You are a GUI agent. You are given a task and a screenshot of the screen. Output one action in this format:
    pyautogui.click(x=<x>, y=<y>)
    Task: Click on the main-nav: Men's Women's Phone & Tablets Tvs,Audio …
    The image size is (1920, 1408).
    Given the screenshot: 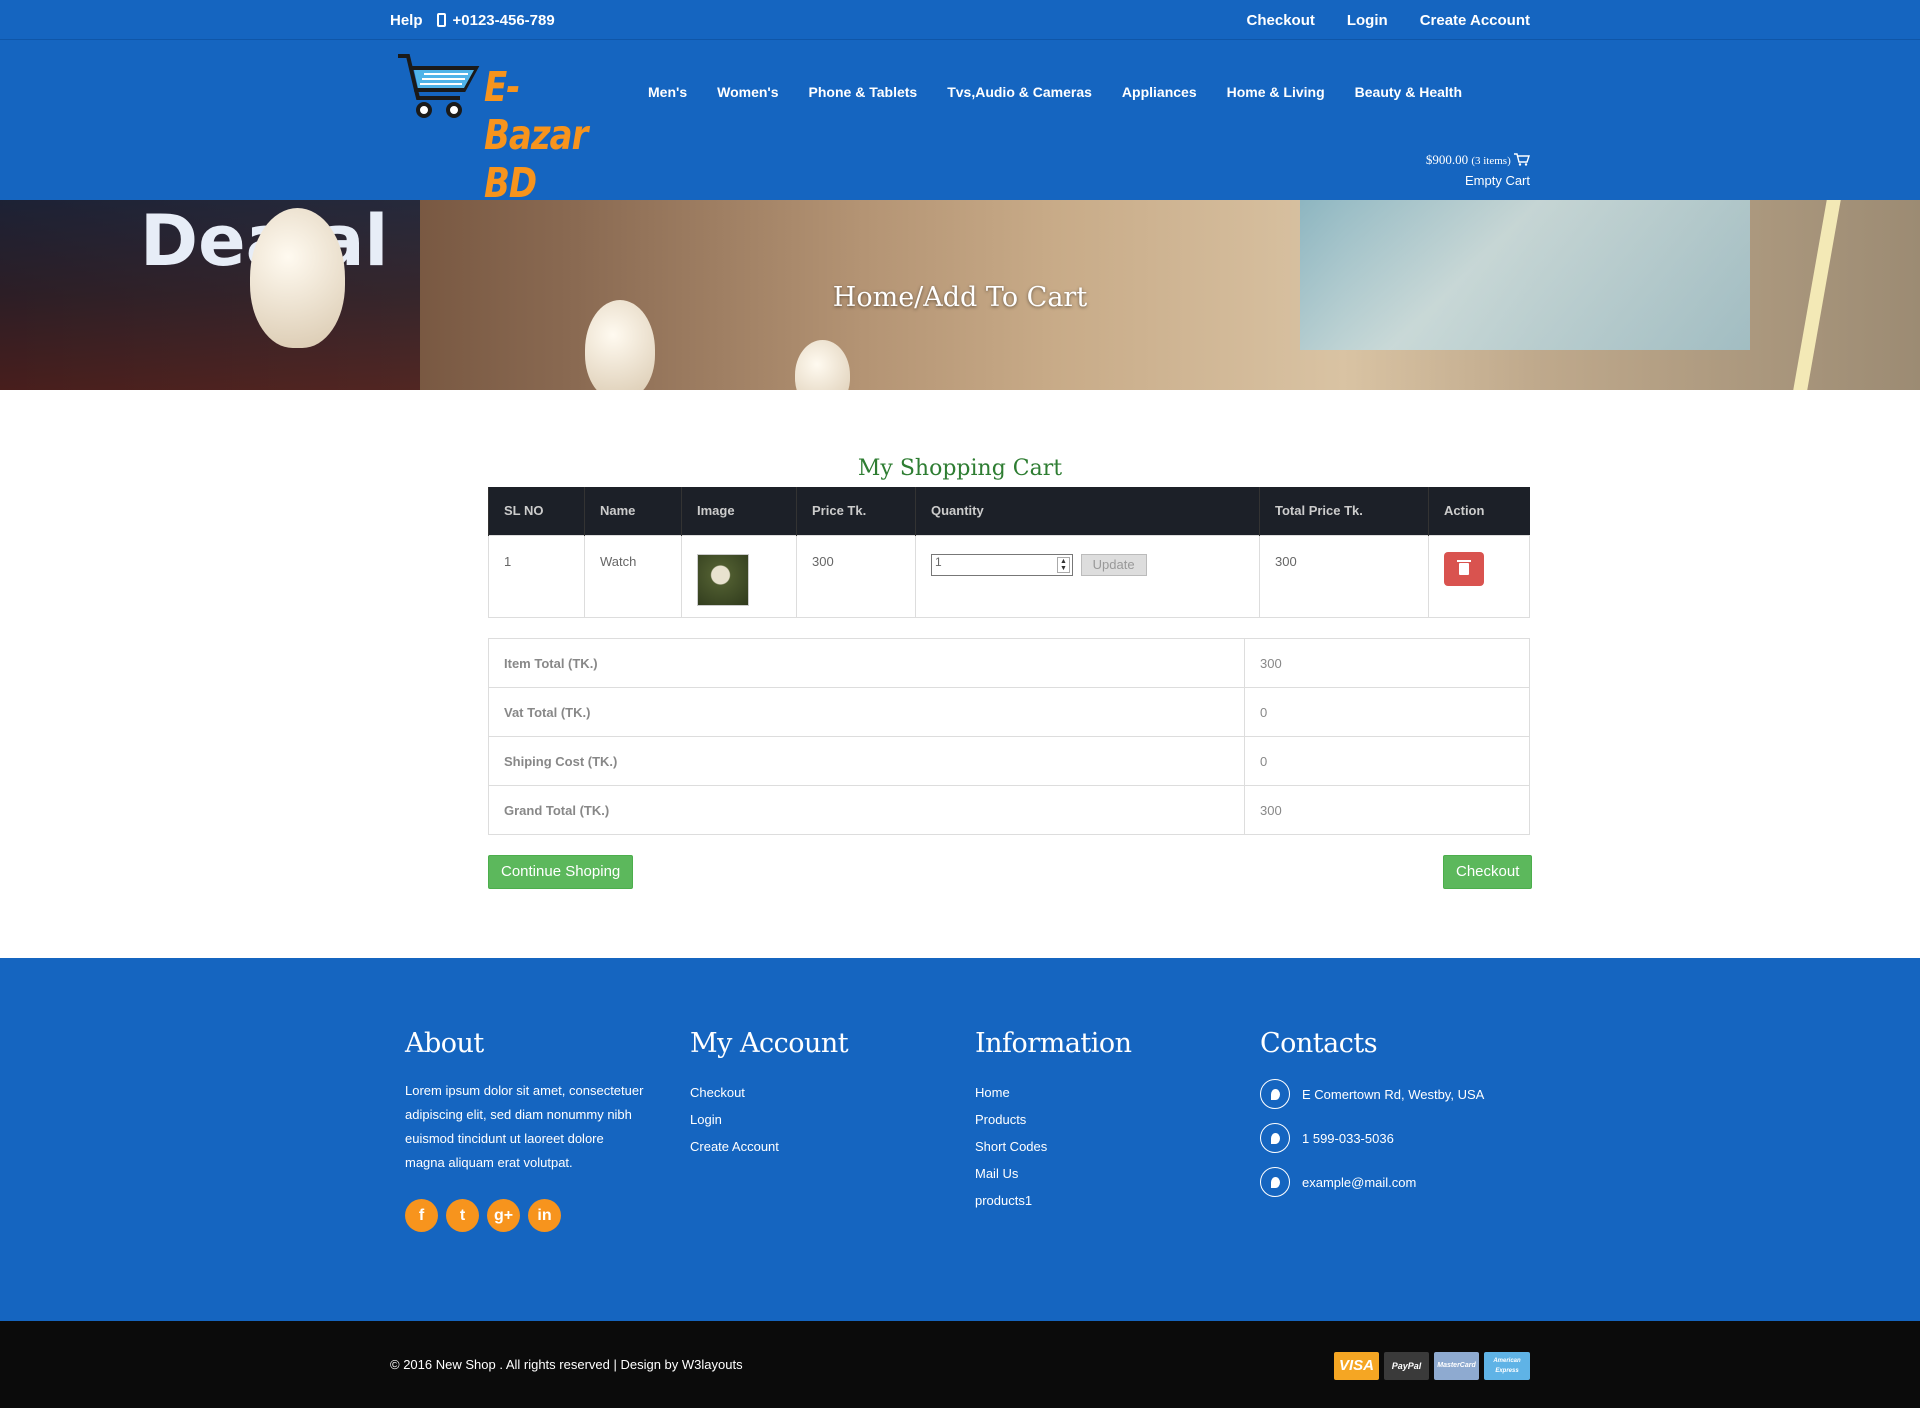 What is the action you would take?
    pyautogui.click(x=1070, y=92)
    